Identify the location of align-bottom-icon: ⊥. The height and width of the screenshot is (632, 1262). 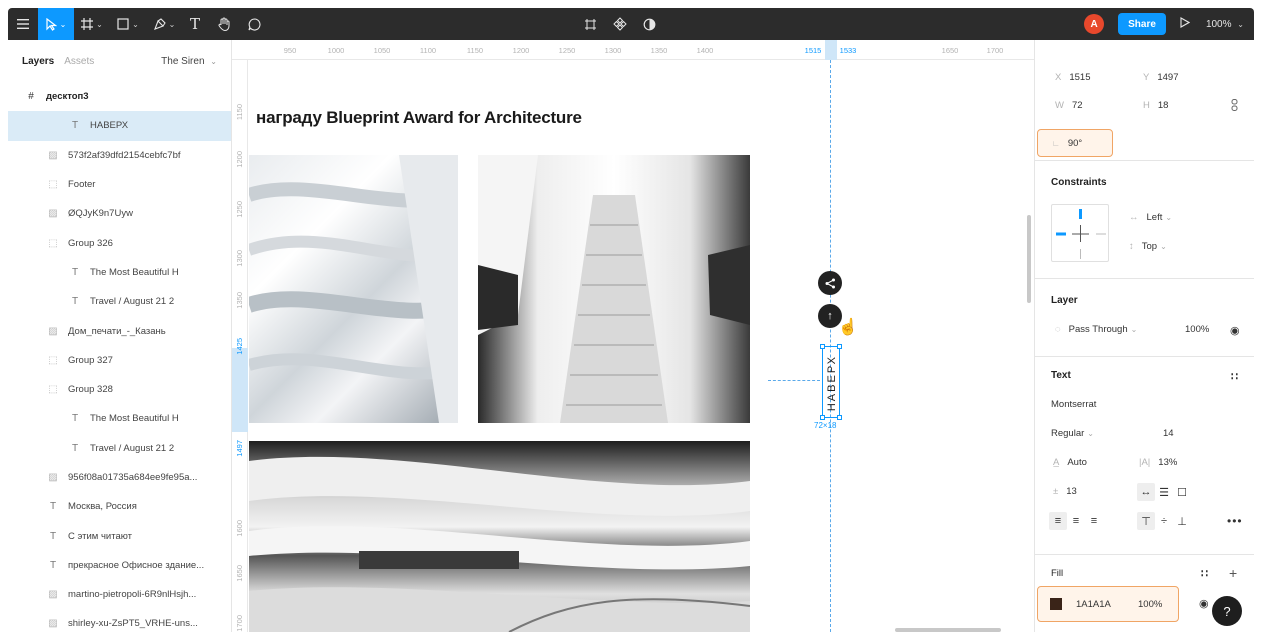
(1182, 521).